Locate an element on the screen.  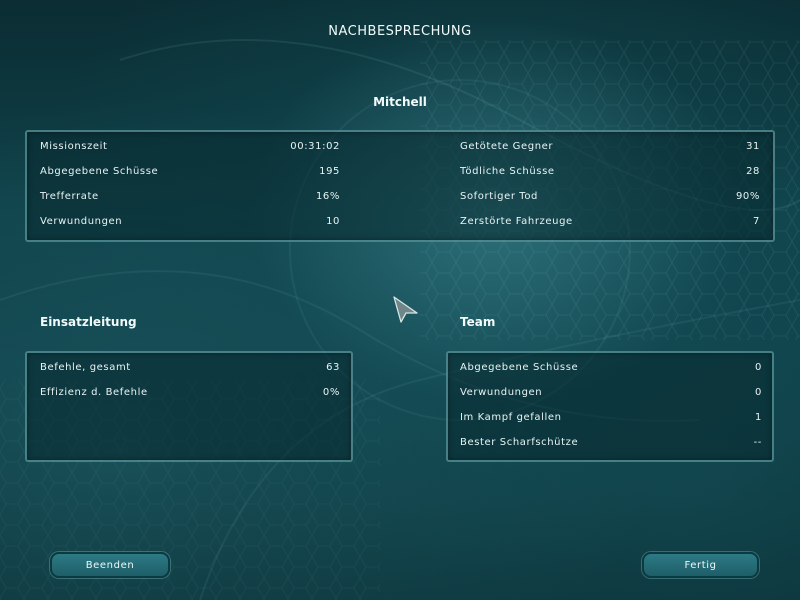
stat-value: -- is located at coordinates (757, 442).